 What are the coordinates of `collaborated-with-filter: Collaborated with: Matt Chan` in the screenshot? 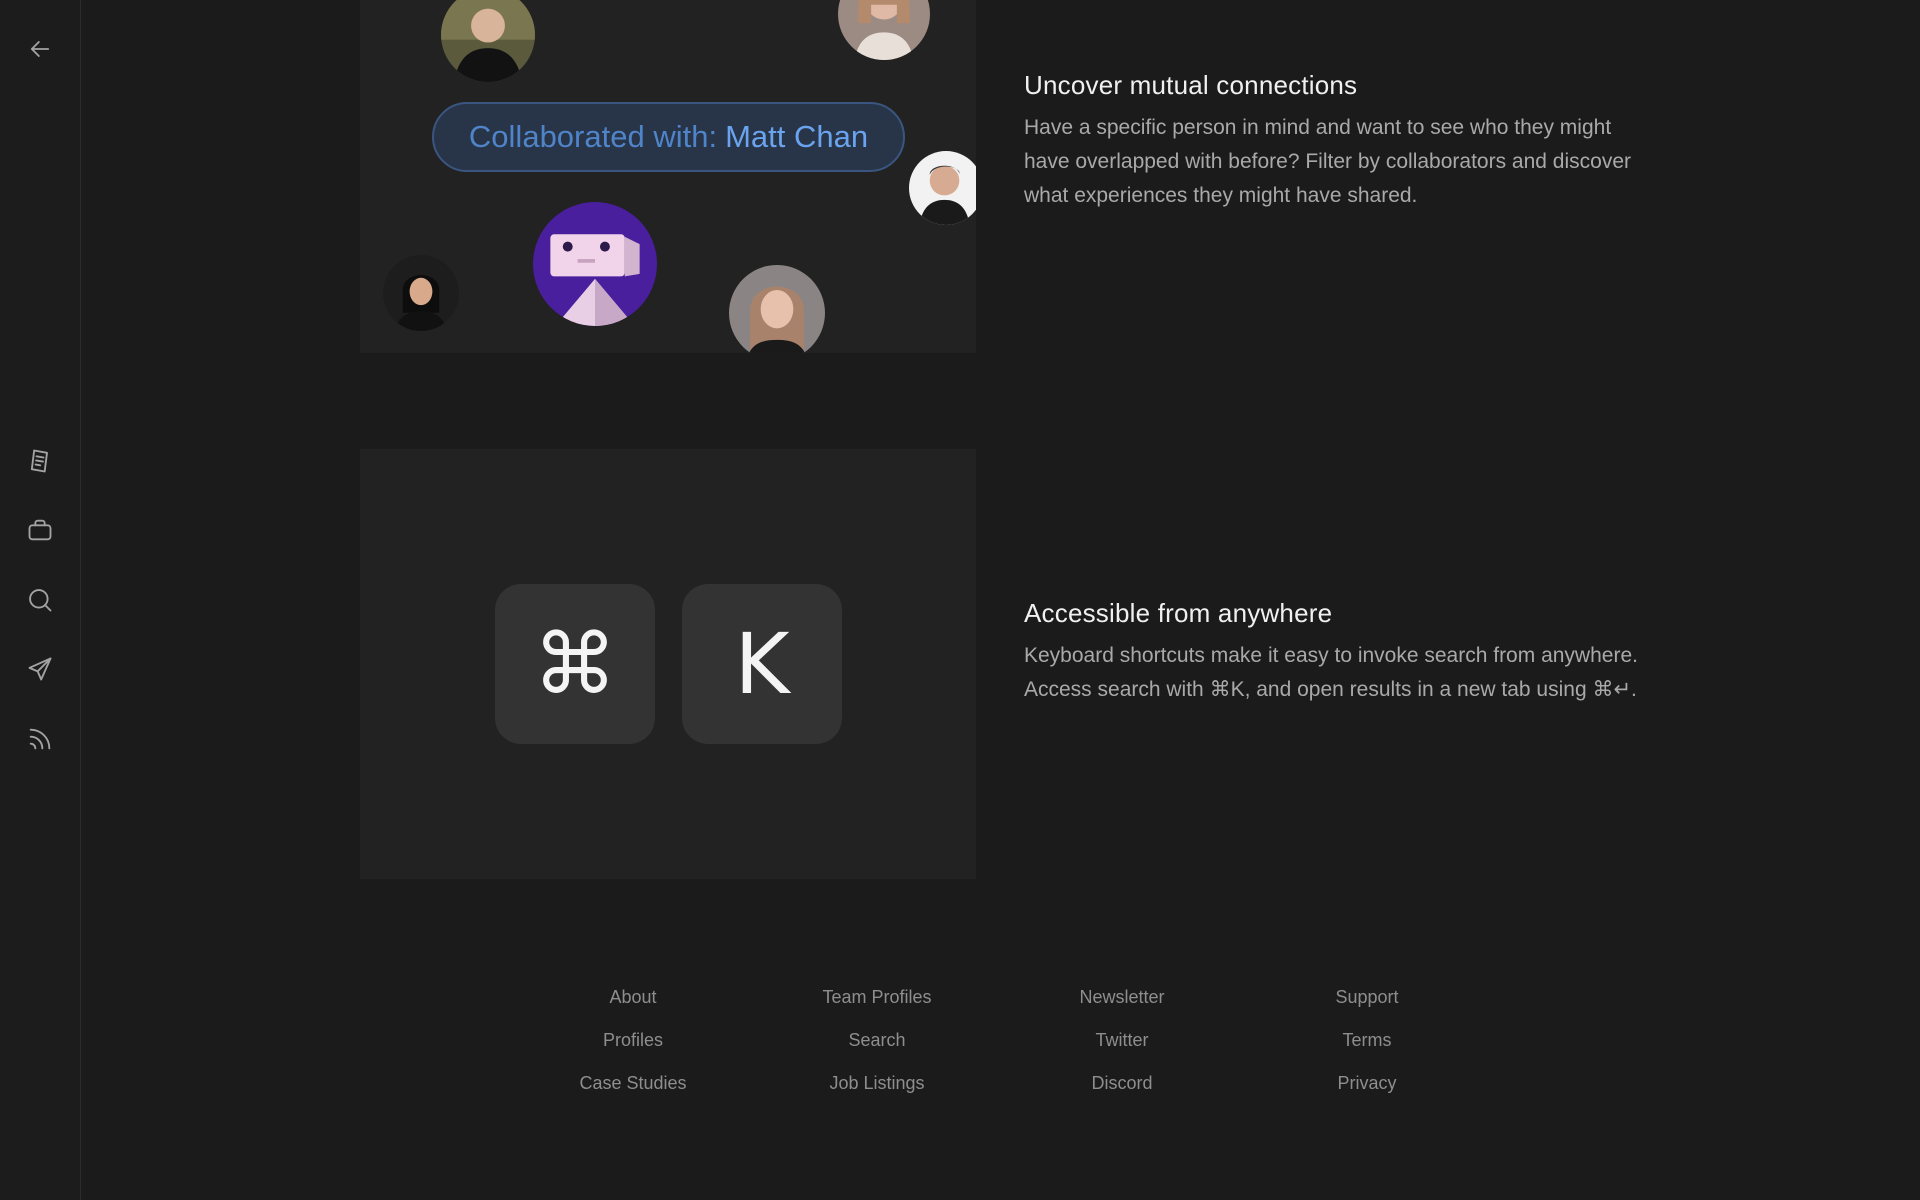 It's located at (668, 137).